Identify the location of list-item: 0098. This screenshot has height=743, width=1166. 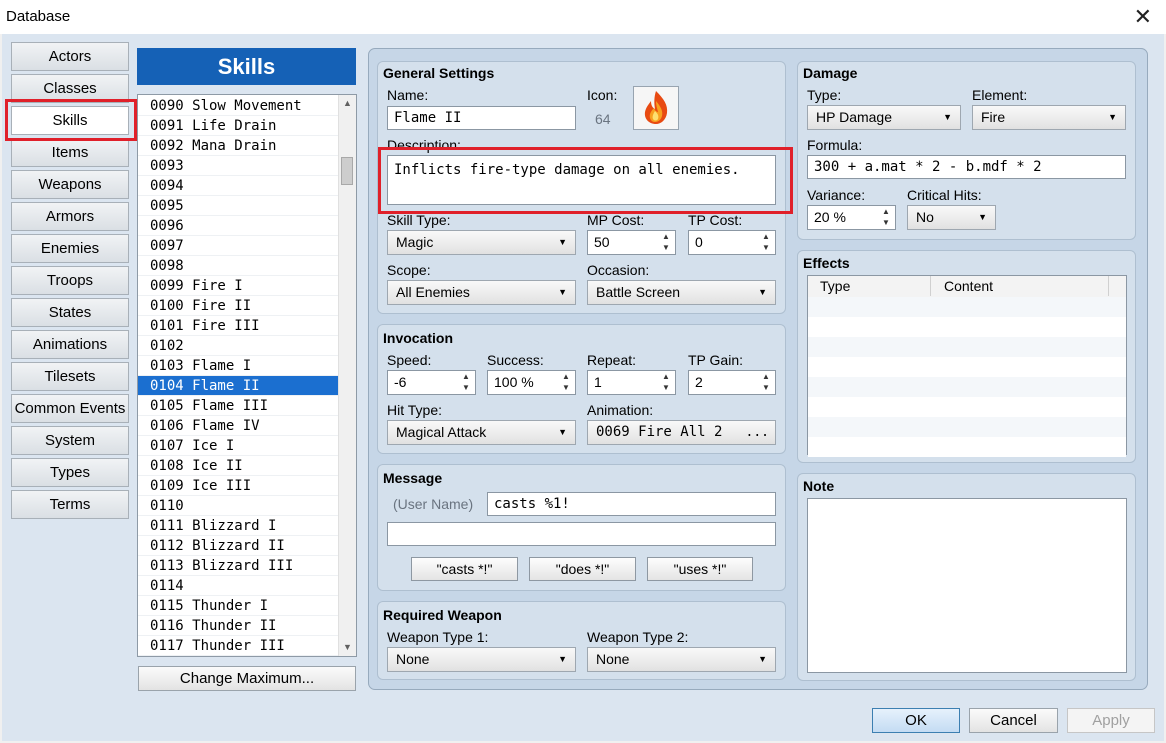
(239, 266).